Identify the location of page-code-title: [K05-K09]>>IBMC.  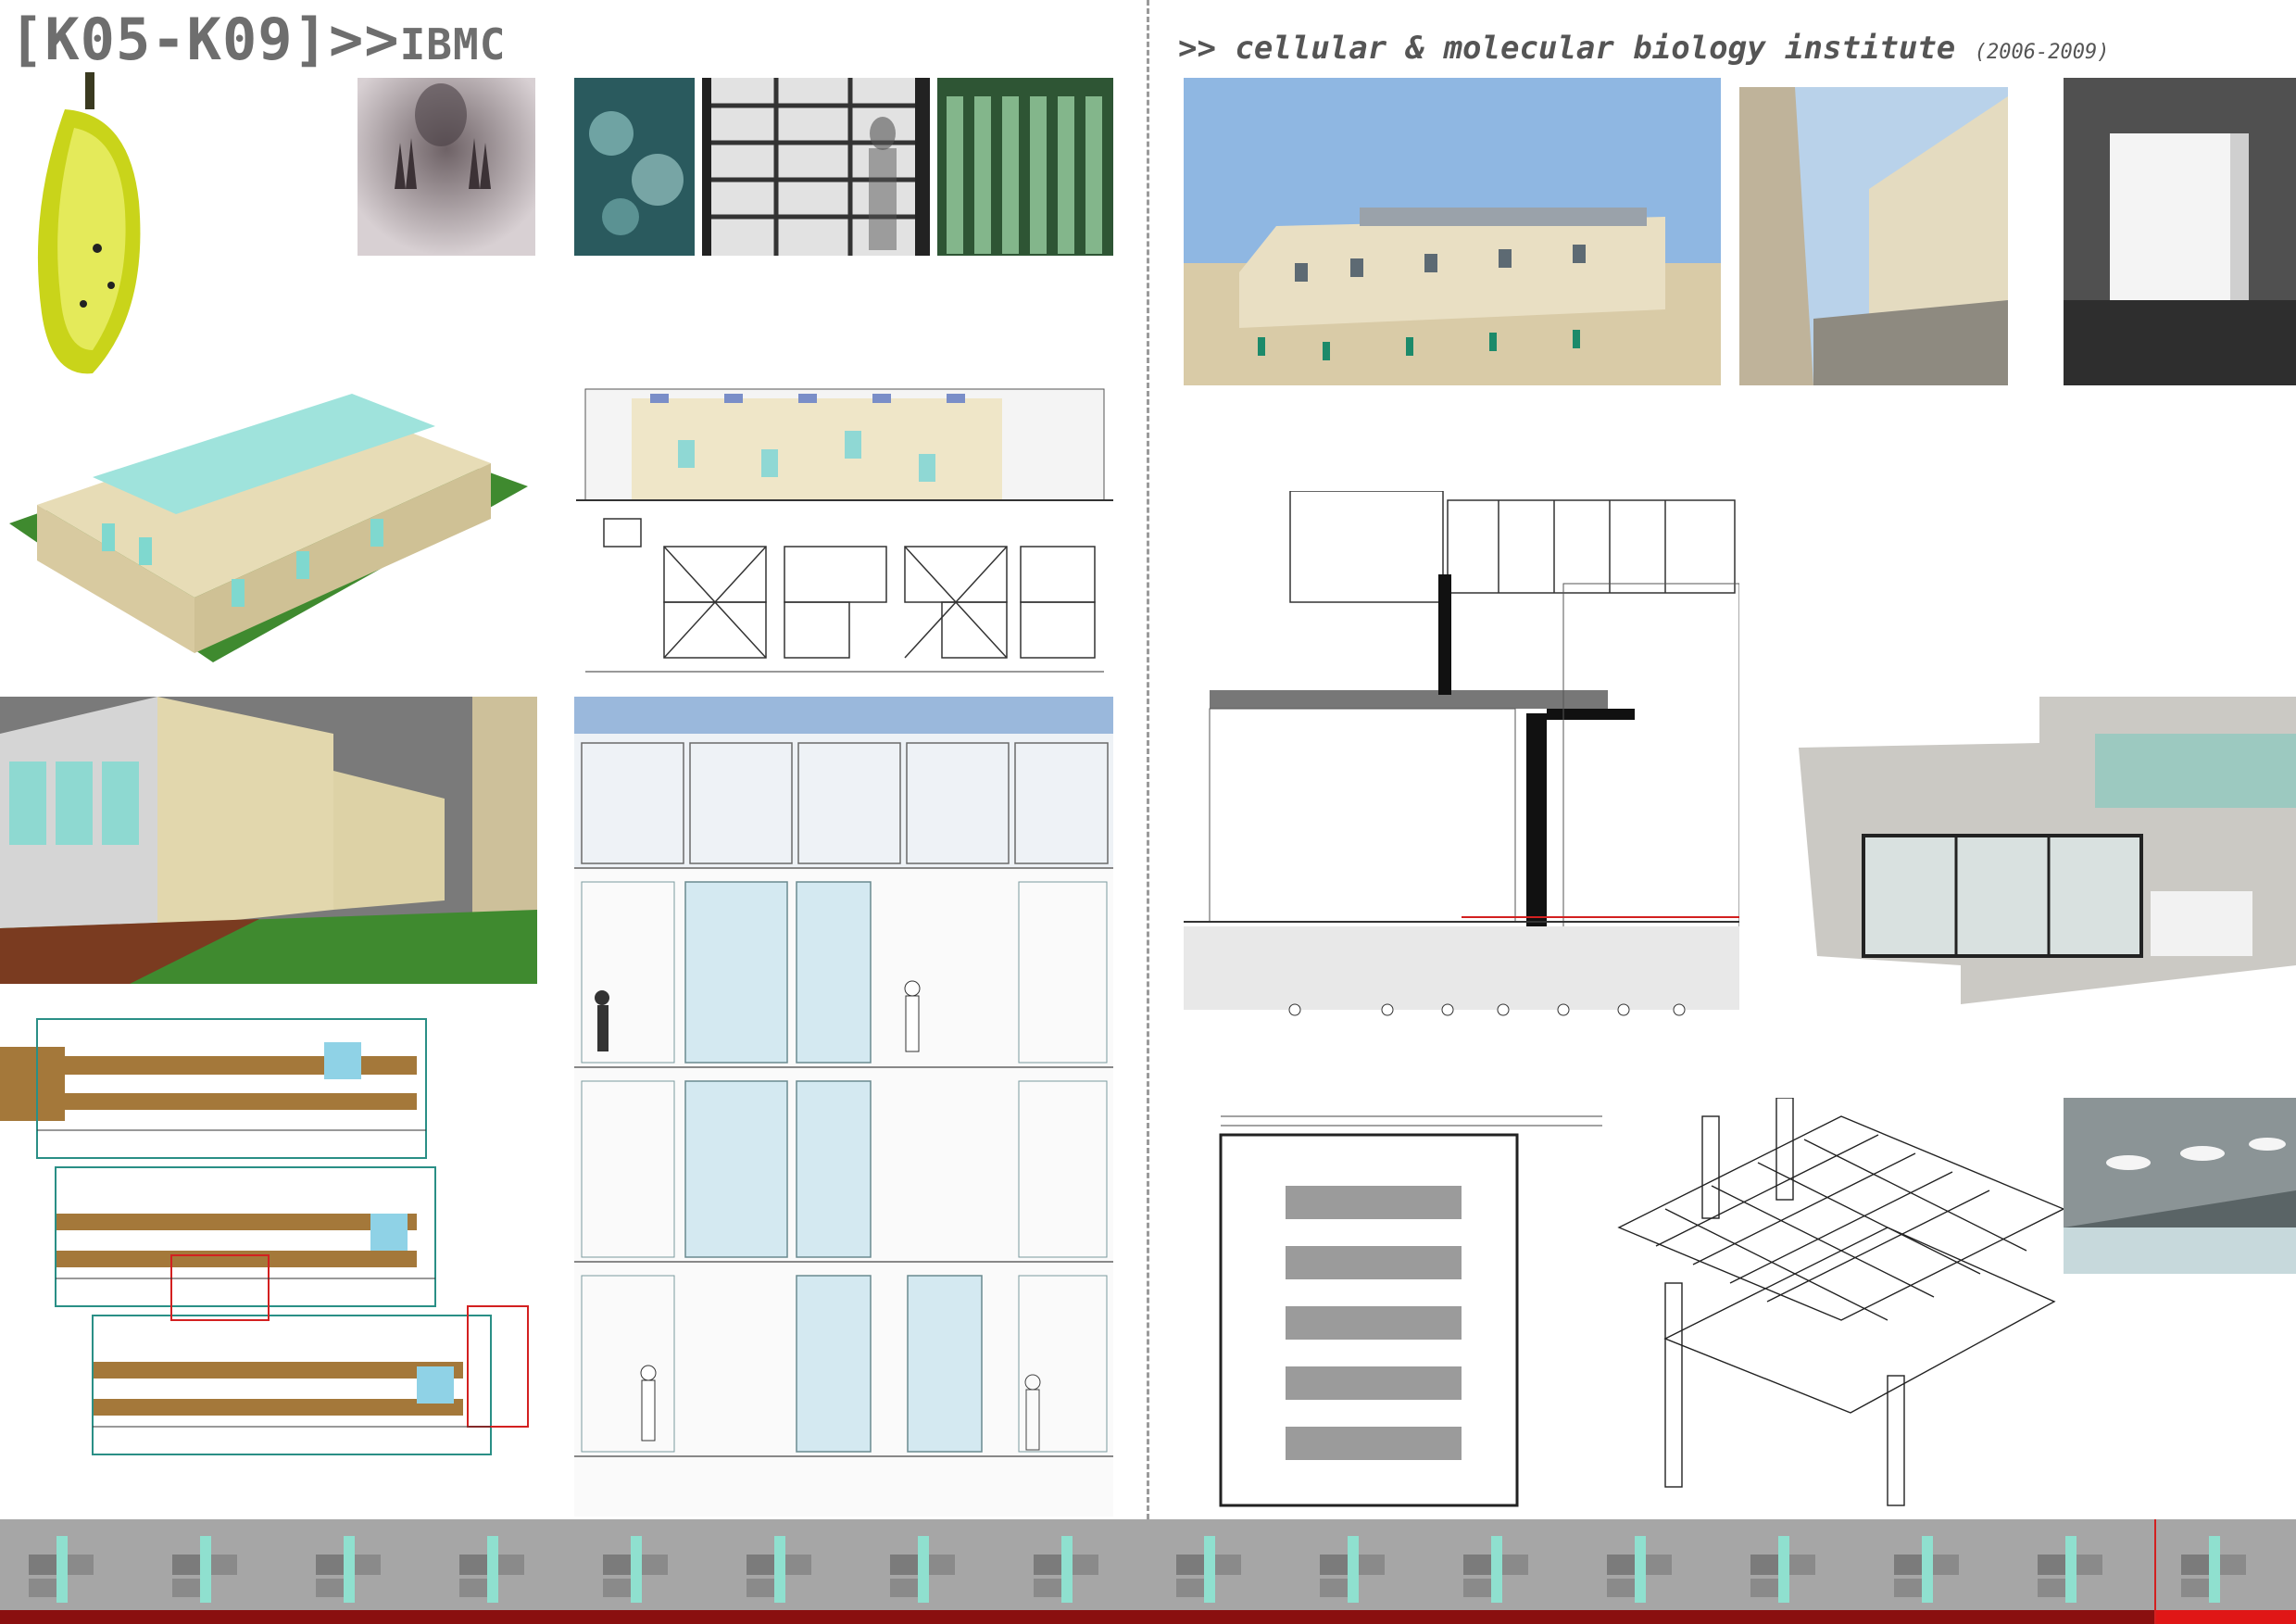
(257, 39).